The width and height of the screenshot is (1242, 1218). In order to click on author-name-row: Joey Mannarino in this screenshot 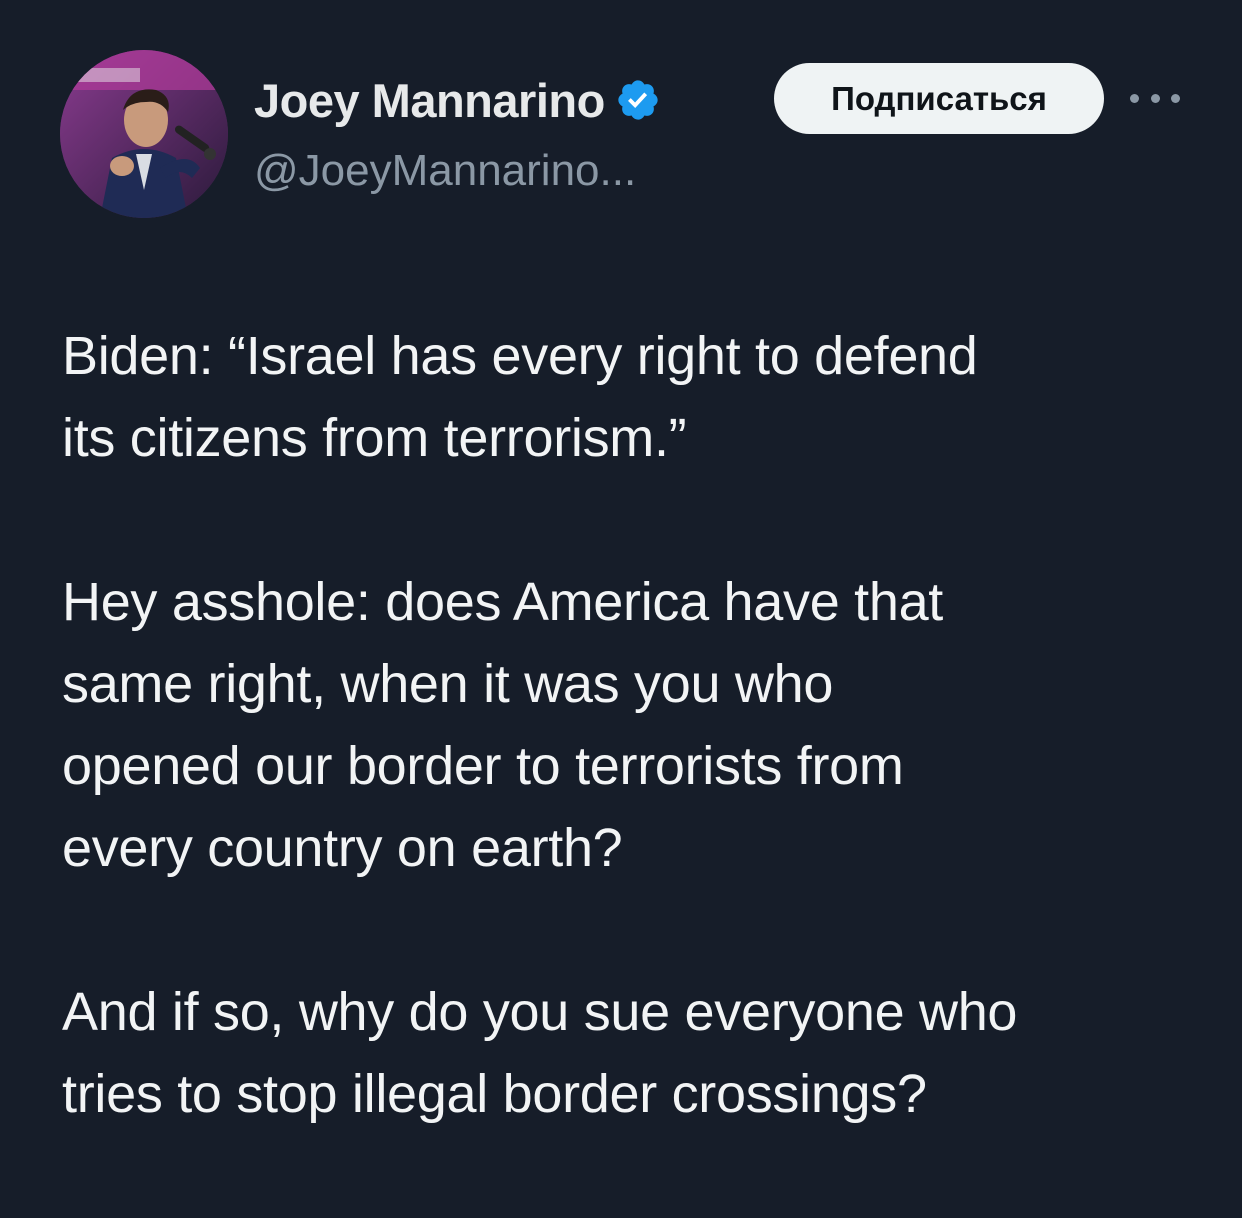, I will do `click(457, 100)`.